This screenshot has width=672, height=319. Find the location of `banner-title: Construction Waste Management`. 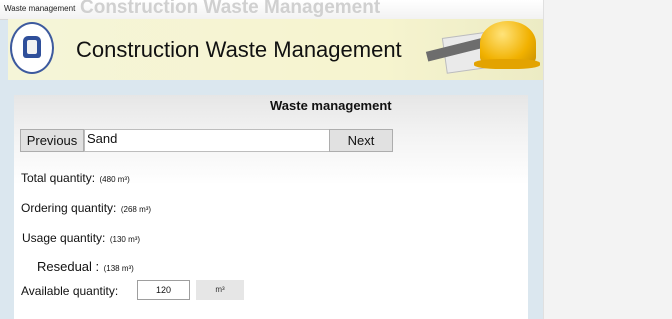

banner-title: Construction Waste Management is located at coordinates (239, 49).